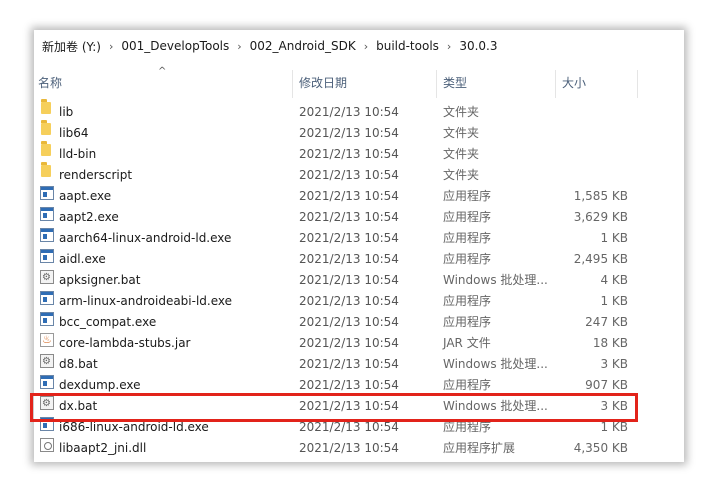 The width and height of the screenshot is (719, 496). I want to click on file-row: dx.bat 2021/2/13 10:54 Windows 批处理... 3 KB, so click(359, 405).